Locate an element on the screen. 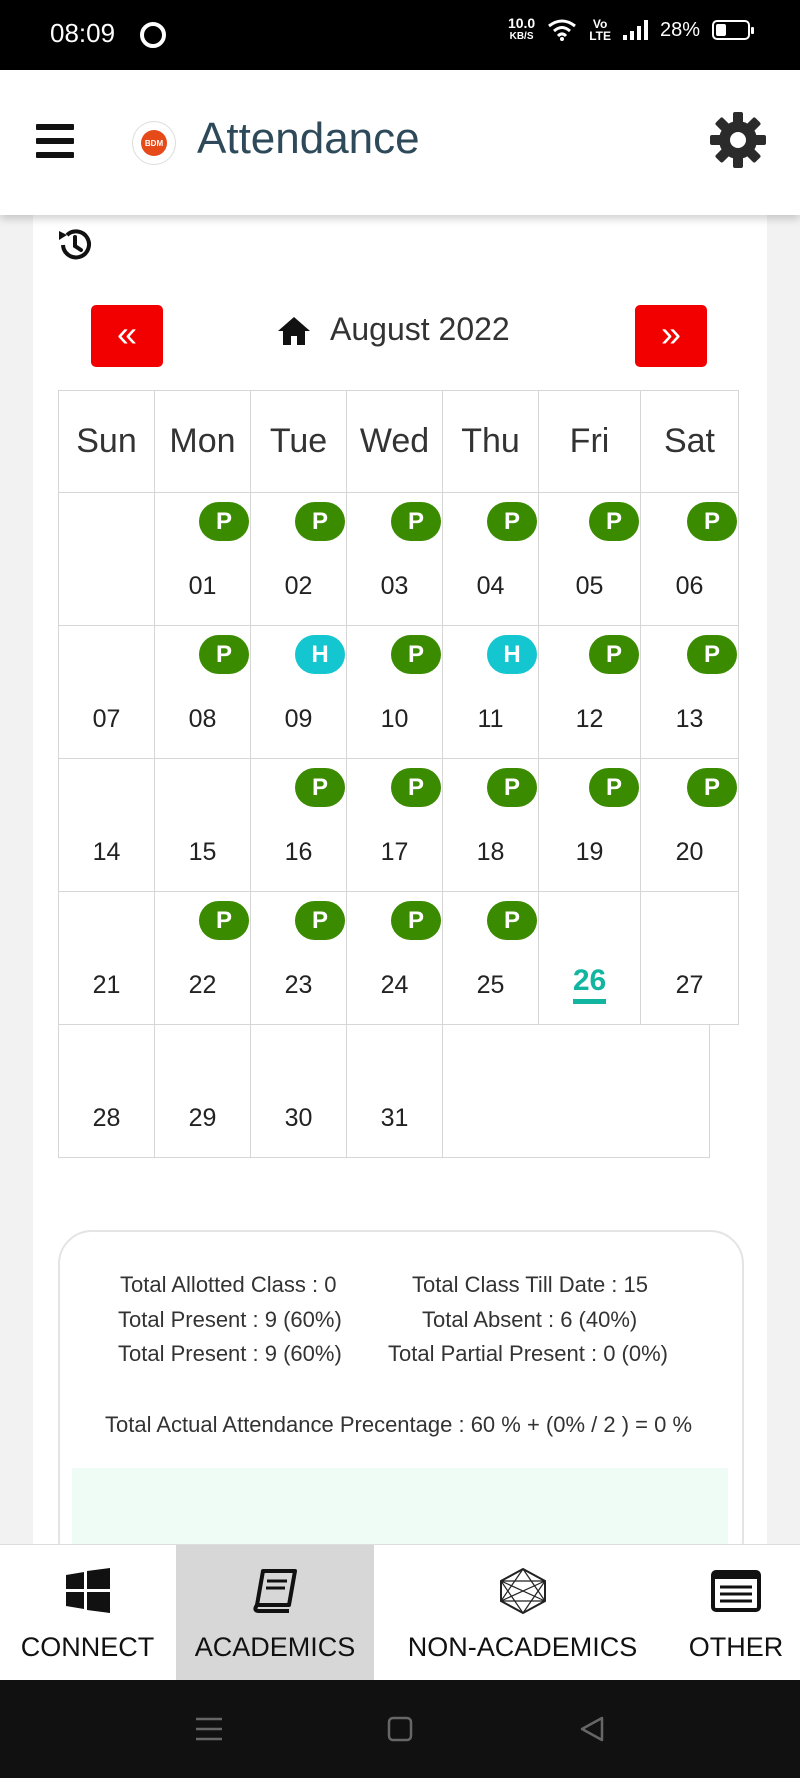 The image size is (800, 1778). day-number: 28 is located at coordinates (106, 1118).